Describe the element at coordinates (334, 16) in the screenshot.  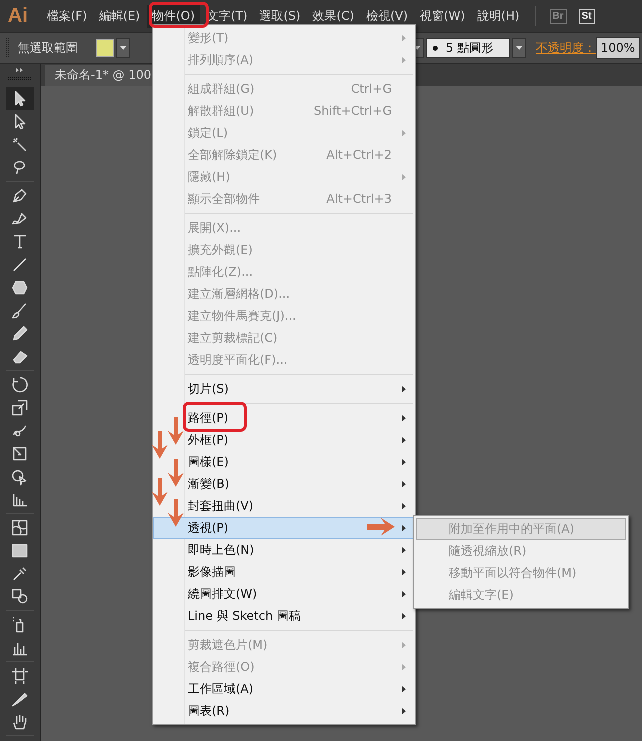
I see `menu-item: 效果(C)` at that location.